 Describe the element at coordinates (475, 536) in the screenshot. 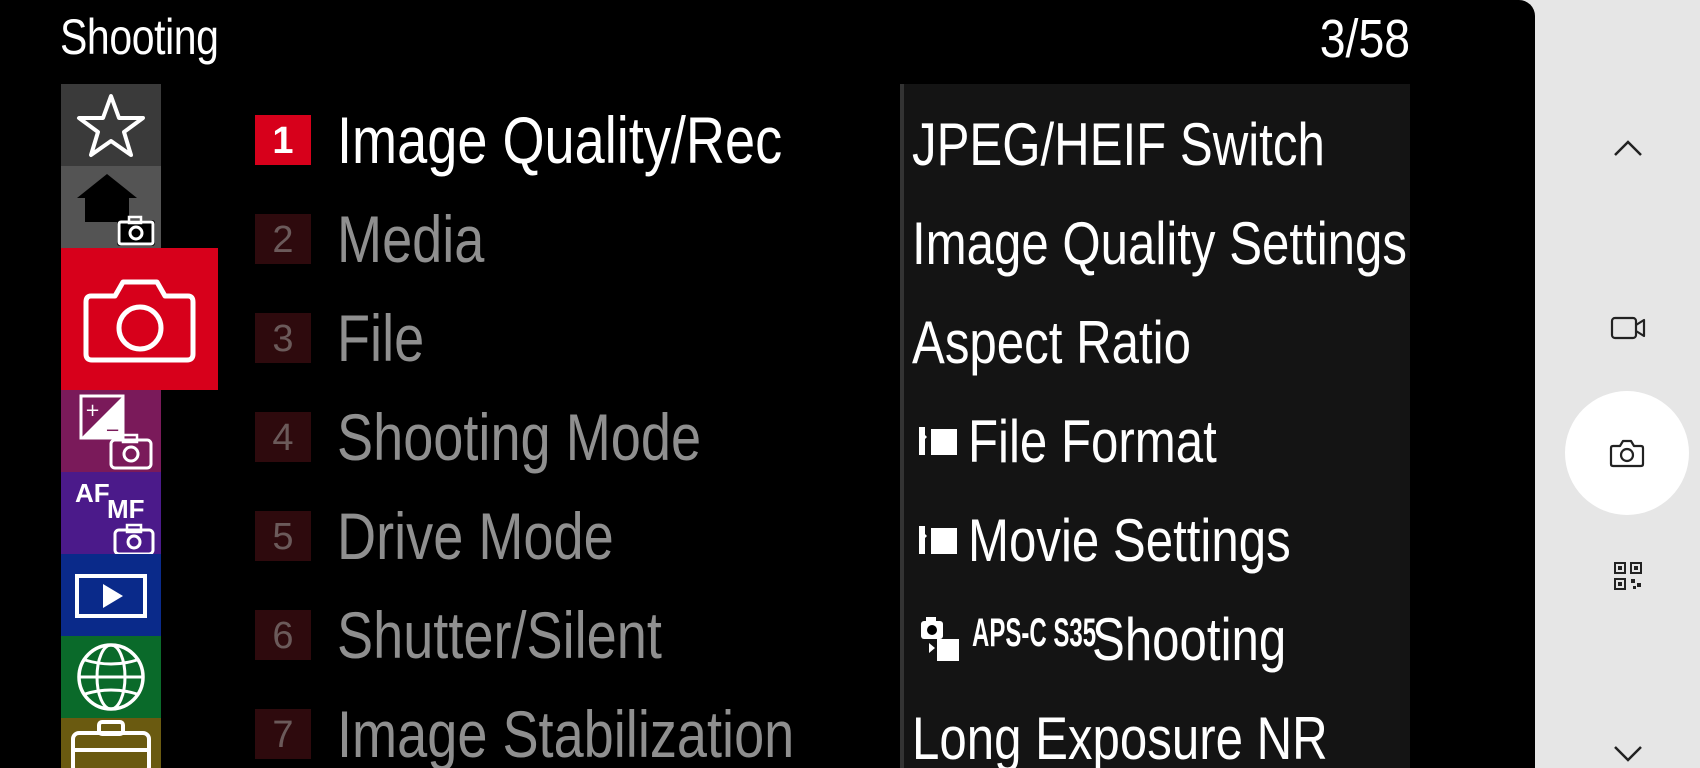

I see `group-label: Drive Mode` at that location.